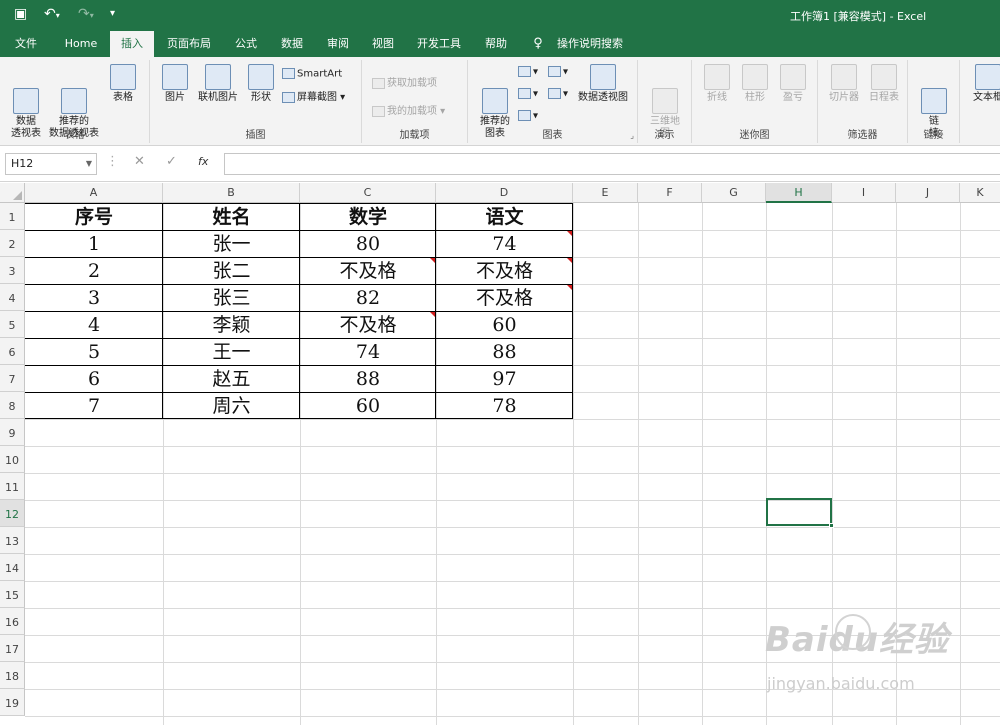  What do you see at coordinates (231, 193) in the screenshot?
I see `column-header-b: B` at bounding box center [231, 193].